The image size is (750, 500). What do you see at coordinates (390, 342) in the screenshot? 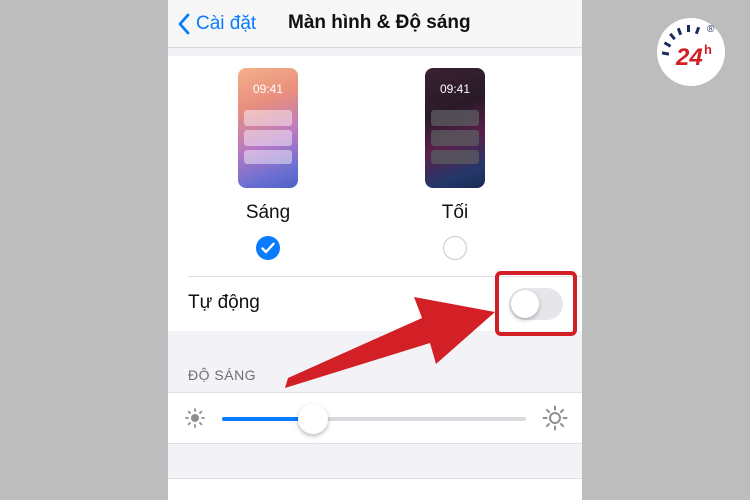
I see `annotation-arrow-icon` at bounding box center [390, 342].